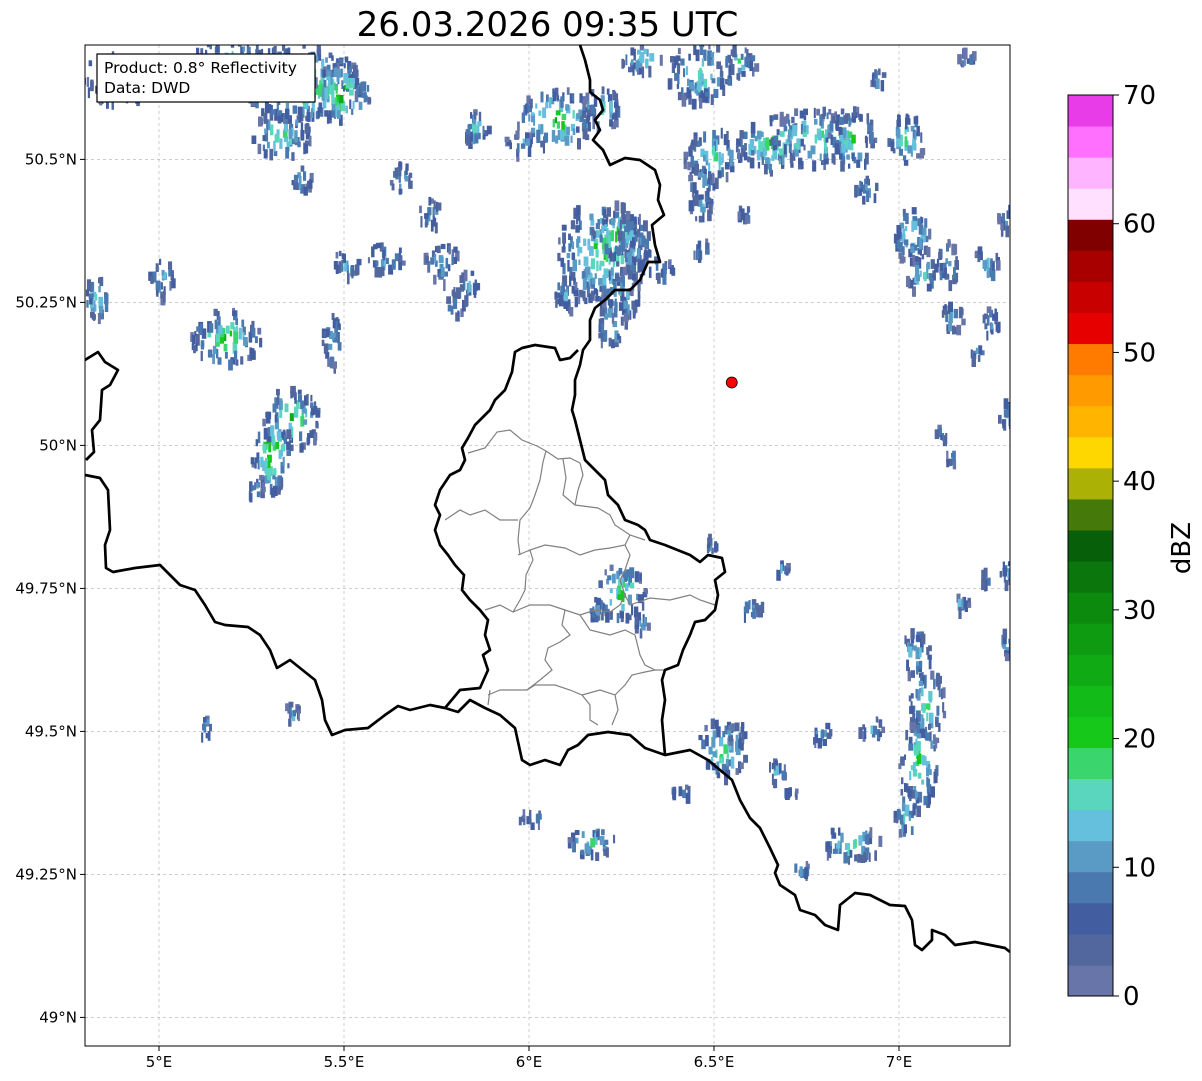  I want to click on y-tick-label: 49.25°N, so click(46, 874).